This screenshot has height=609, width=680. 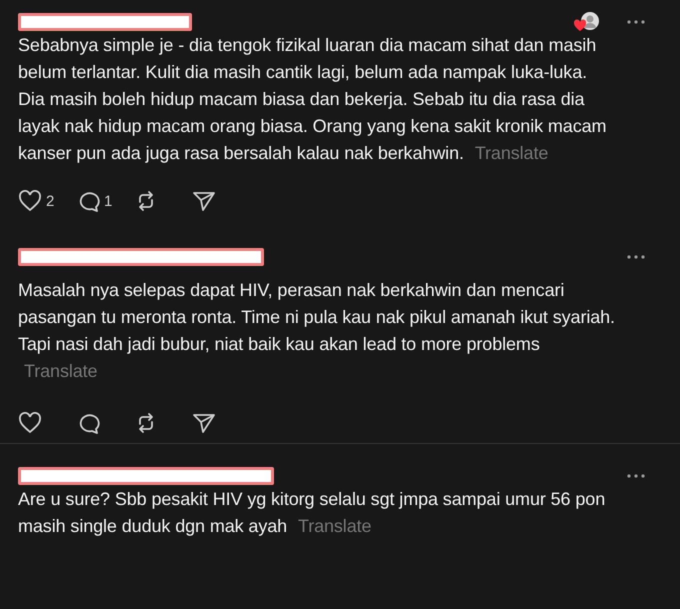 What do you see at coordinates (312, 513) in the screenshot?
I see `post-text: Are u sure? Sbb pesakit HIV yg kitorg selalu sgt jmpa sampai umur 56 pon masih single duduk dgn mak ayah Translate` at bounding box center [312, 513].